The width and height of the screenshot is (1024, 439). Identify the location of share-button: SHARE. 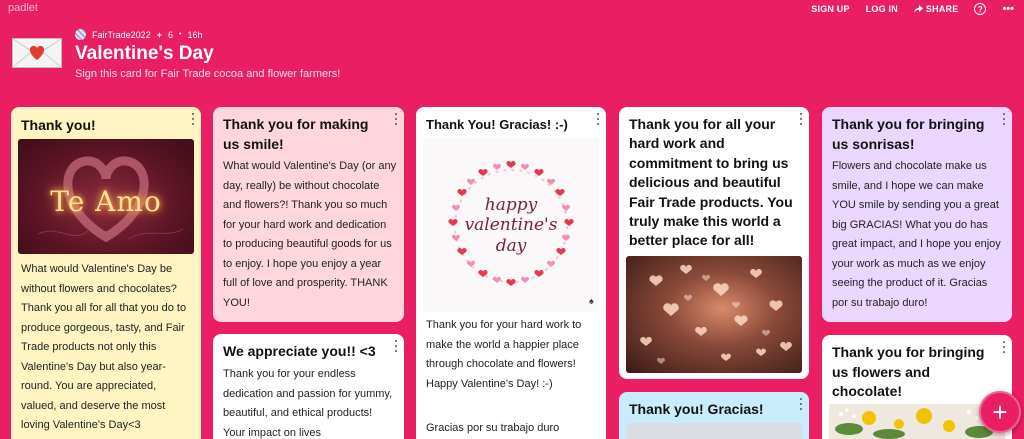
(936, 9).